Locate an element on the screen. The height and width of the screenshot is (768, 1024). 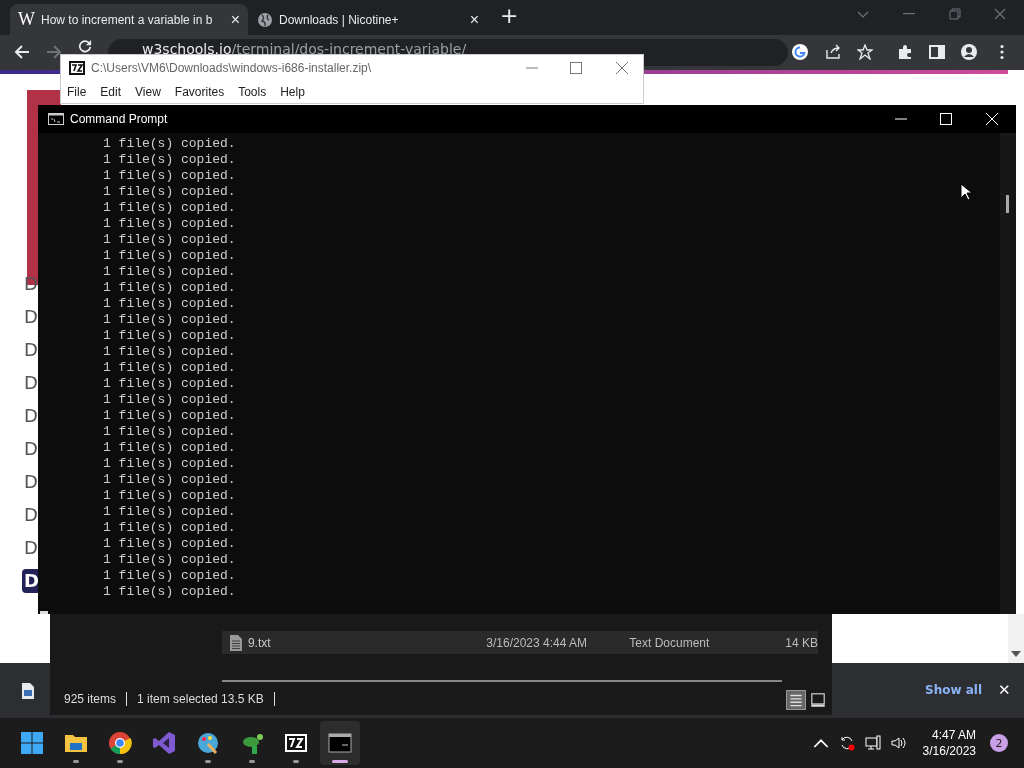
minimize-icon is located at coordinates (909, 14).